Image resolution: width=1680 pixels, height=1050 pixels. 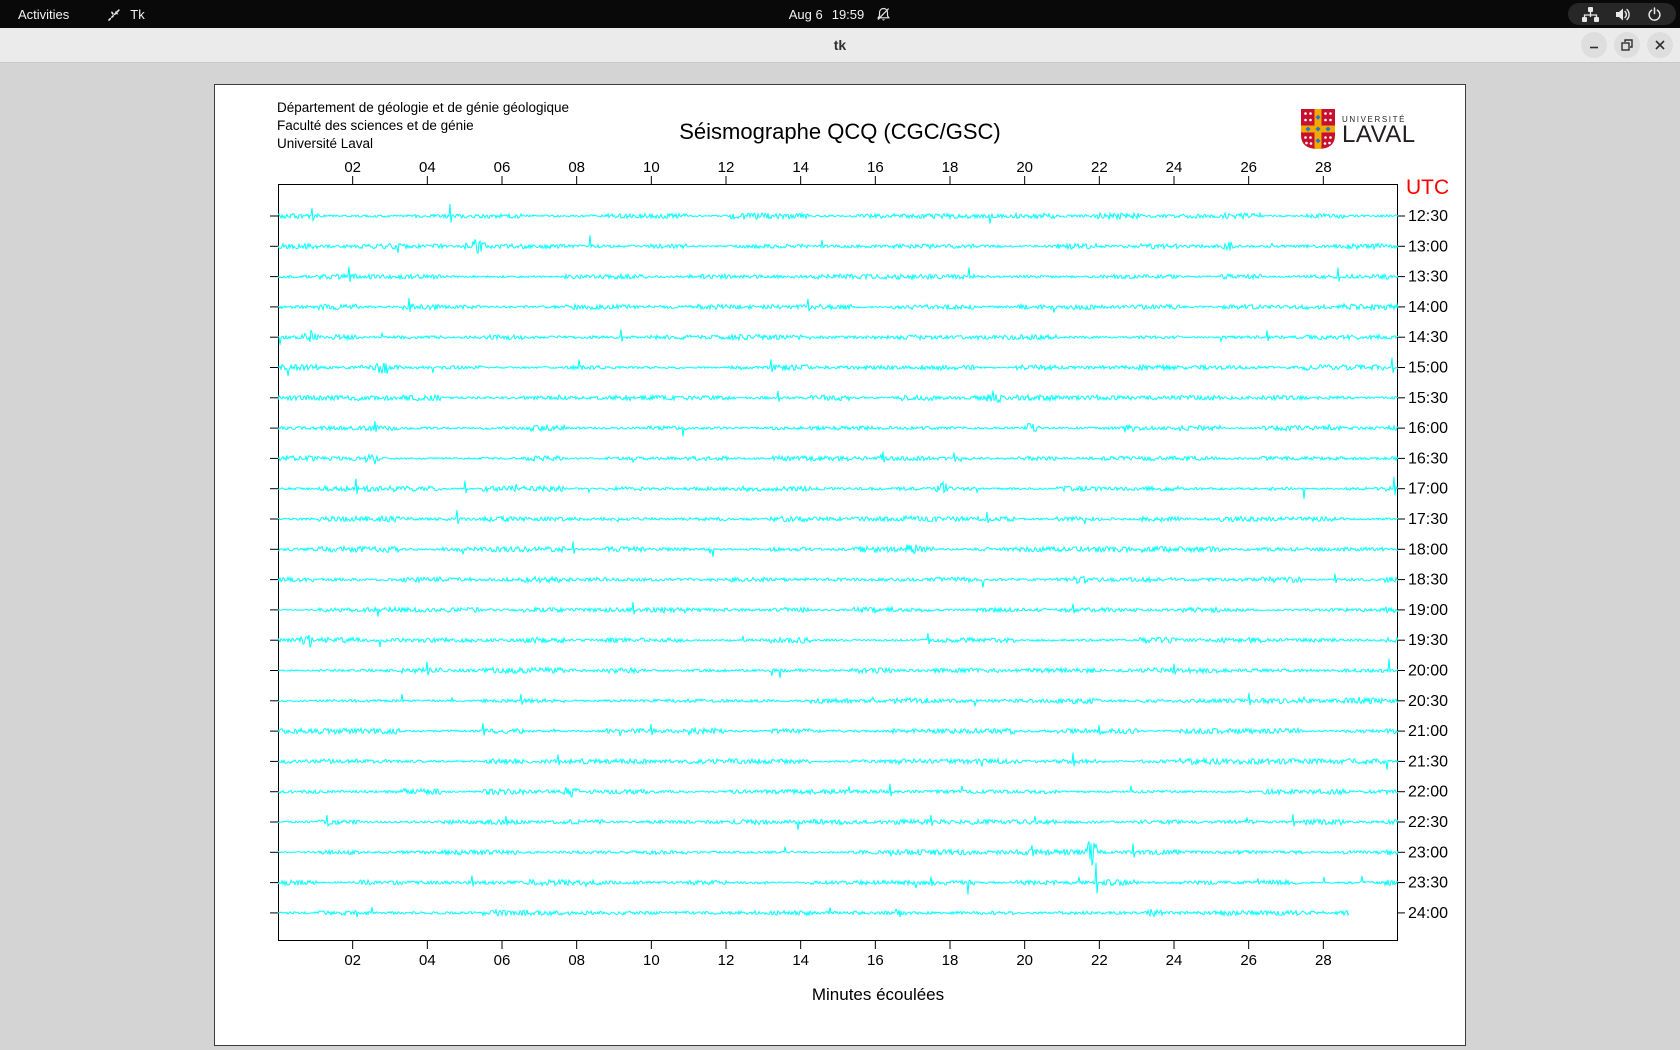 What do you see at coordinates (1428, 822) in the screenshot?
I see `trace-time-label: 22:30` at bounding box center [1428, 822].